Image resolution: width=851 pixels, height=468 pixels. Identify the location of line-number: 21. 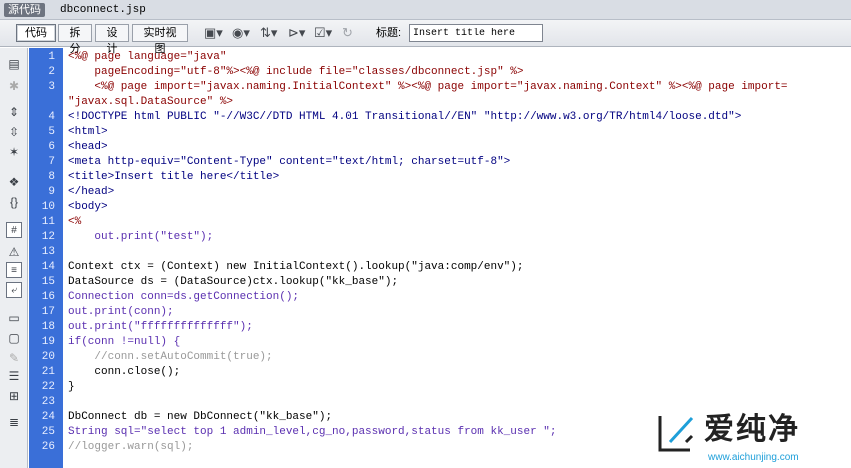
(48, 372).